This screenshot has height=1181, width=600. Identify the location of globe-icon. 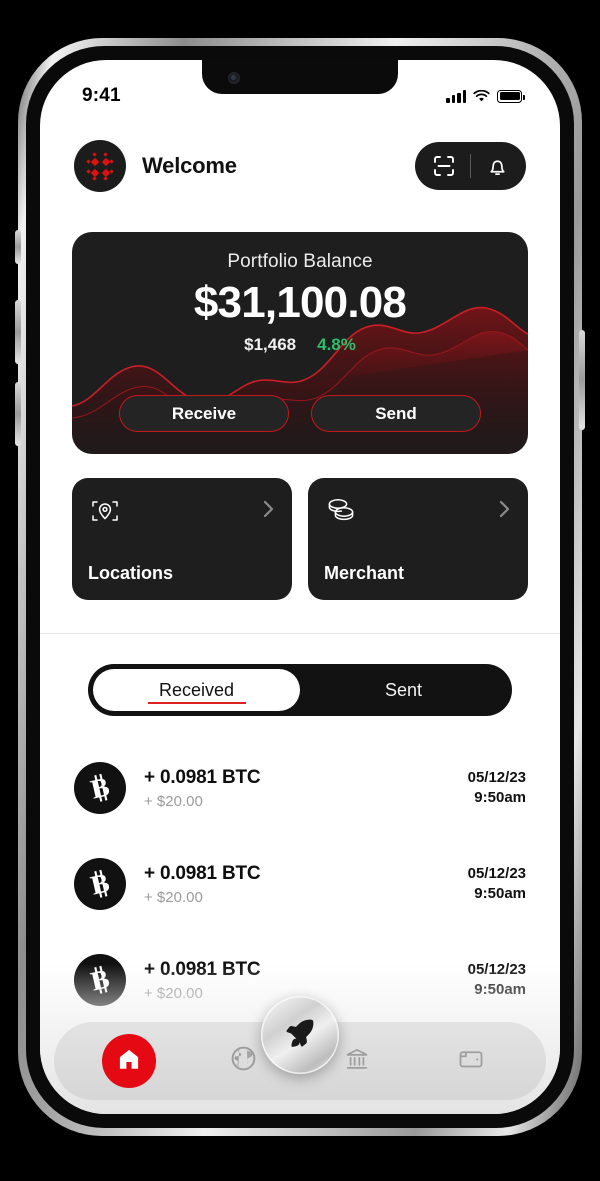
(243, 1061).